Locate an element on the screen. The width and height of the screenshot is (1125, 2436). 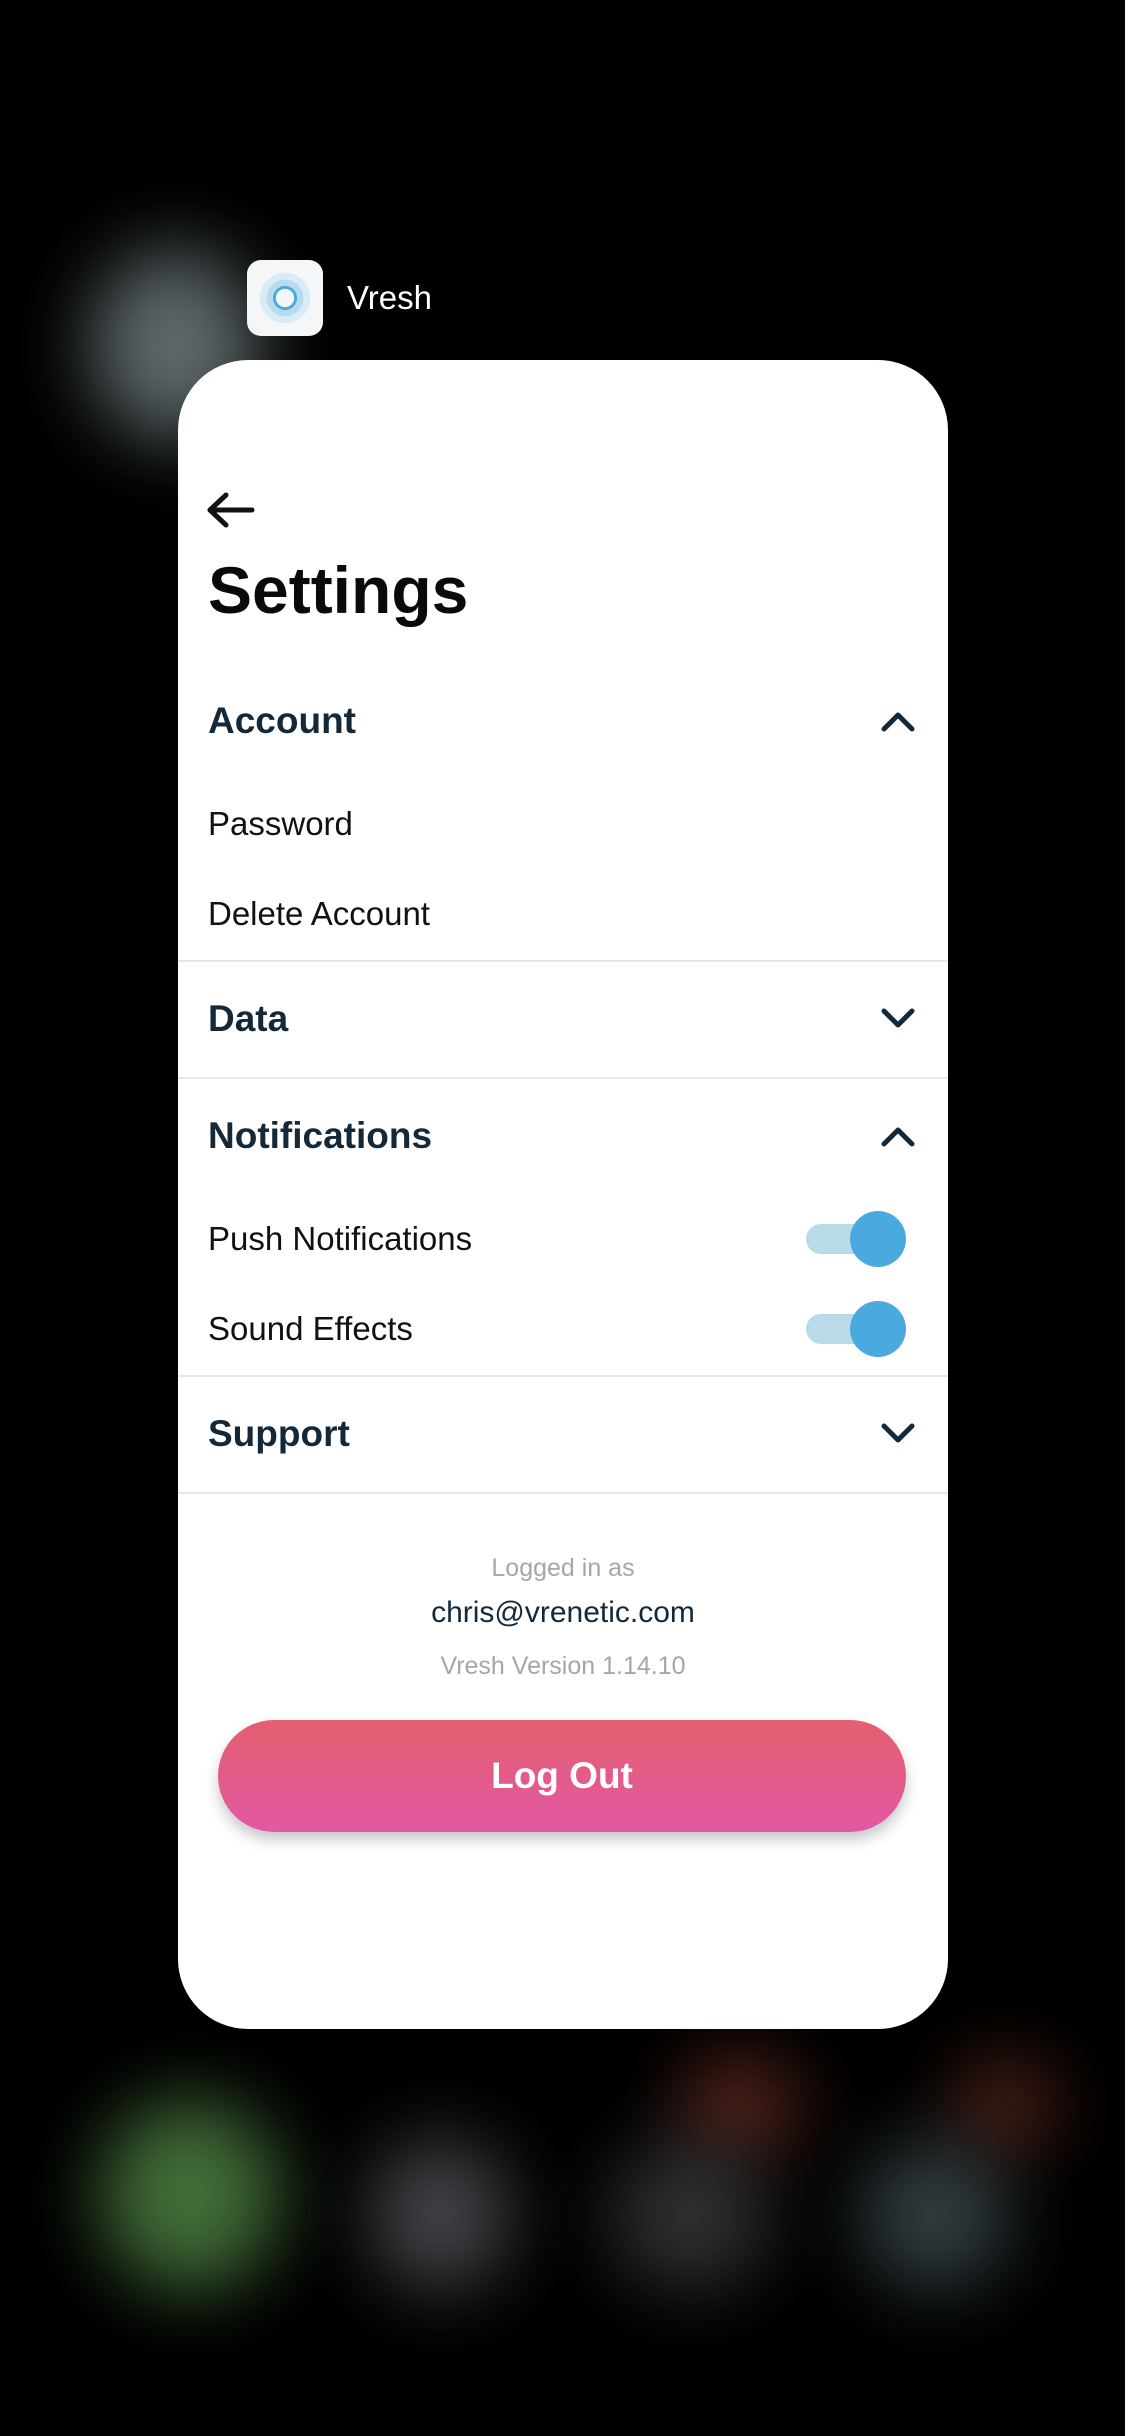
blurred-dock-app-teal is located at coordinates (935, 2215).